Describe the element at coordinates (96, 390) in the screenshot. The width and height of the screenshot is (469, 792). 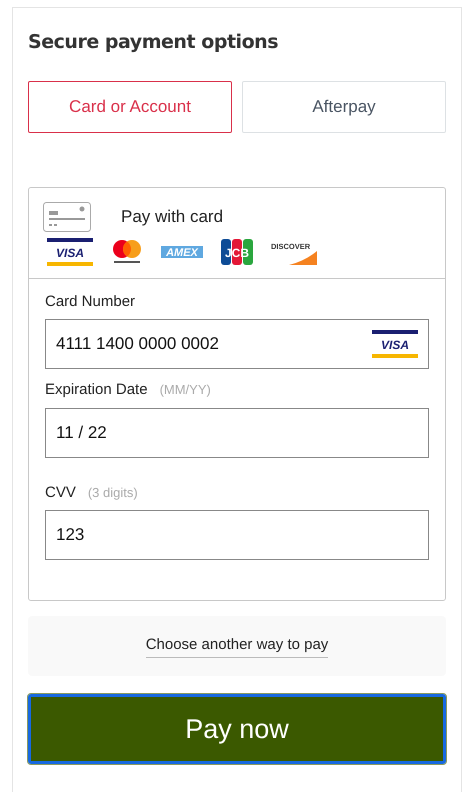
I see `field-label: Expiration Date` at that location.